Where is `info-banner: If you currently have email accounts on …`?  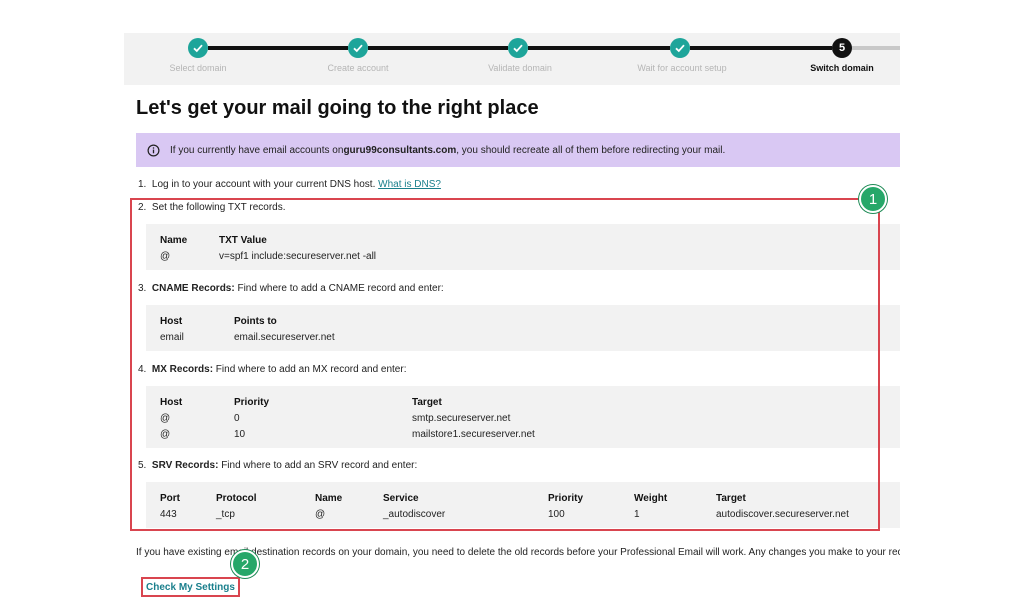
info-banner: If you currently have email accounts on … is located at coordinates (518, 150).